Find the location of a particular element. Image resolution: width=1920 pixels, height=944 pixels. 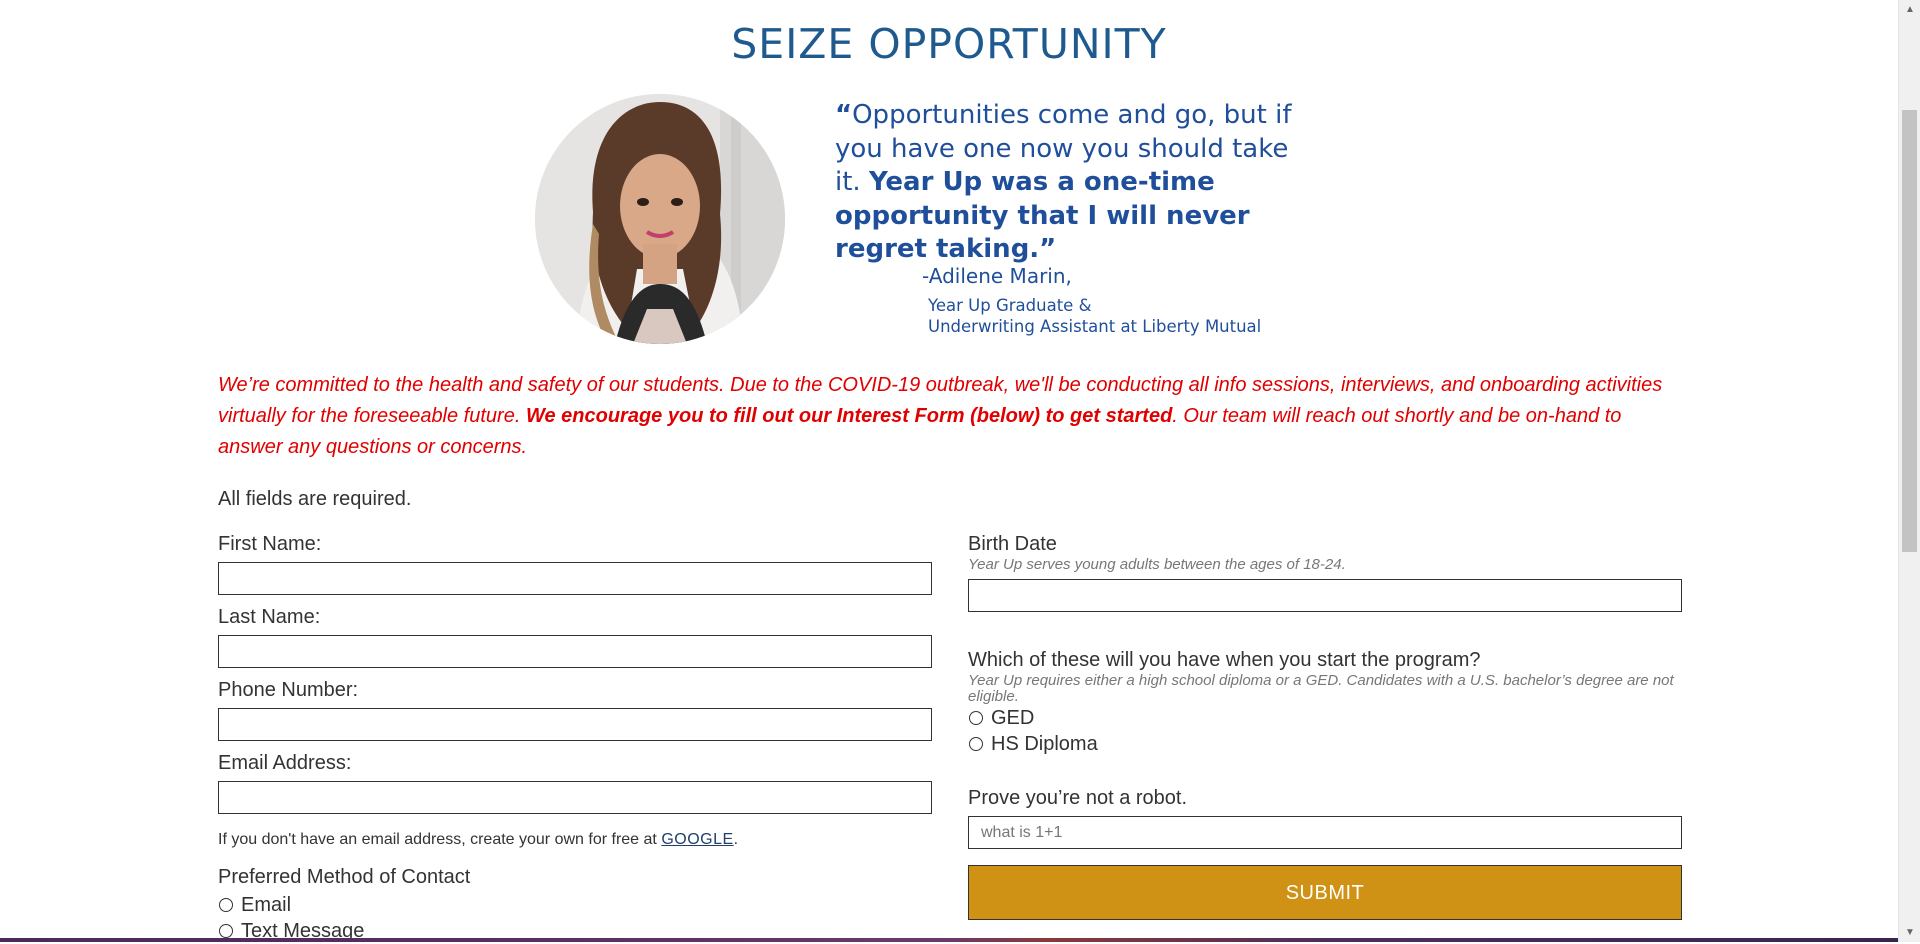

education-option-hs-diploma: HS Diploma is located at coordinates (1325, 744).